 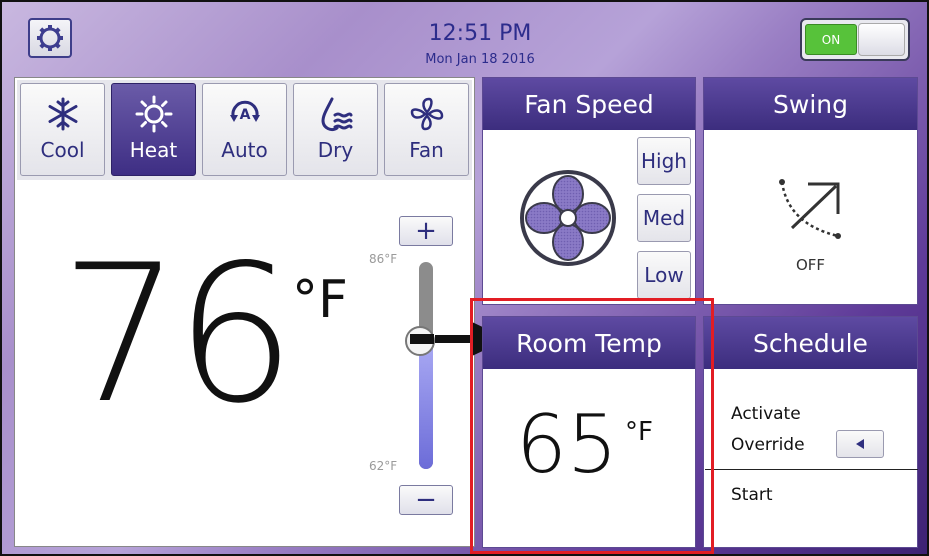 What do you see at coordinates (62, 114) in the screenshot?
I see `snowflake-icon` at bounding box center [62, 114].